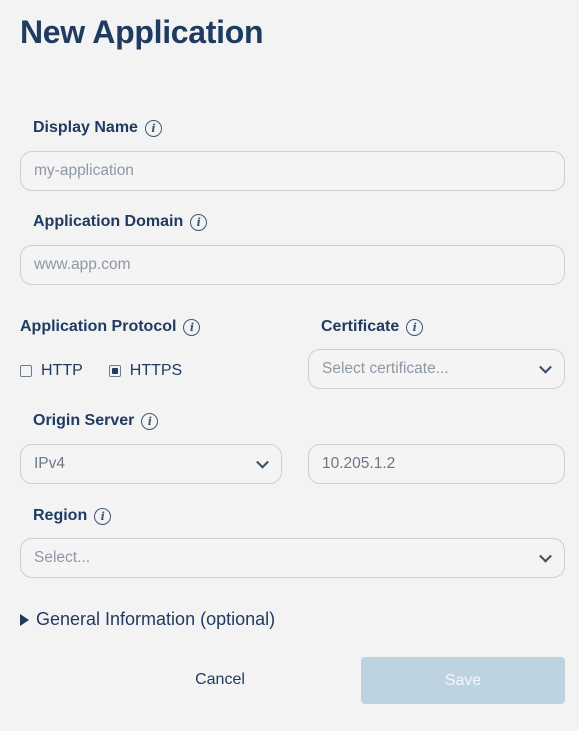 This screenshot has width=579, height=731. Describe the element at coordinates (292, 265) in the screenshot. I see `application-domain-input: www.app.com` at that location.